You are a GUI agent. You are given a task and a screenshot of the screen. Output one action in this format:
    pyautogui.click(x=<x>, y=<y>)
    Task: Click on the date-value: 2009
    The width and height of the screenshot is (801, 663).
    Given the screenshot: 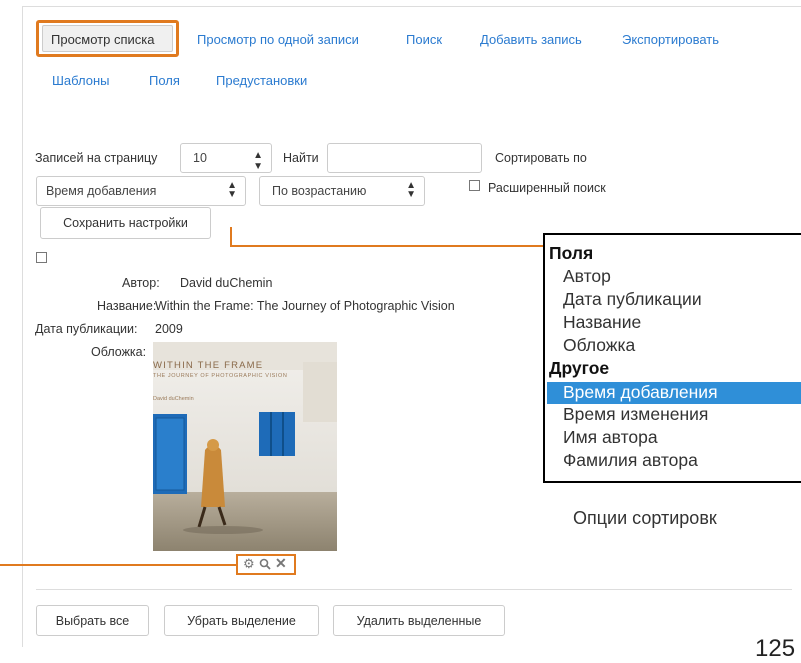 What is the action you would take?
    pyautogui.click(x=169, y=329)
    